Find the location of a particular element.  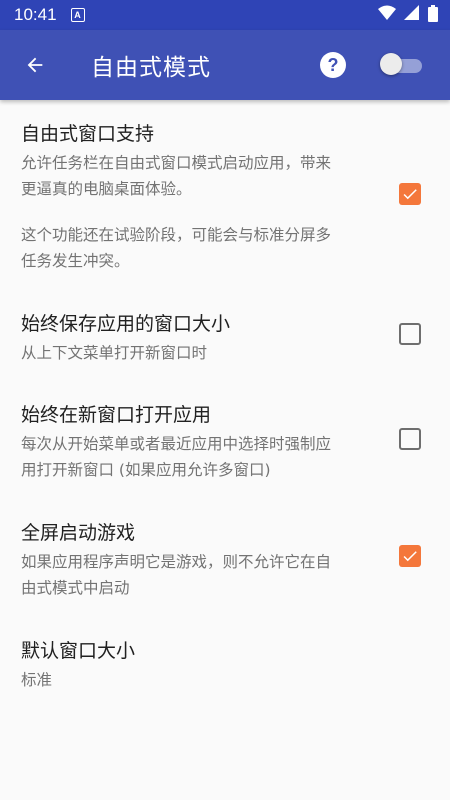

setting-title: 全屏启动游戏 is located at coordinates (78, 533).